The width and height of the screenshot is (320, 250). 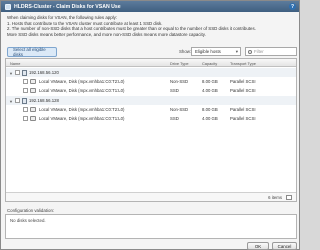 I want to click on host-row: ▼ 192.168.56.128, so click(x=151, y=100).